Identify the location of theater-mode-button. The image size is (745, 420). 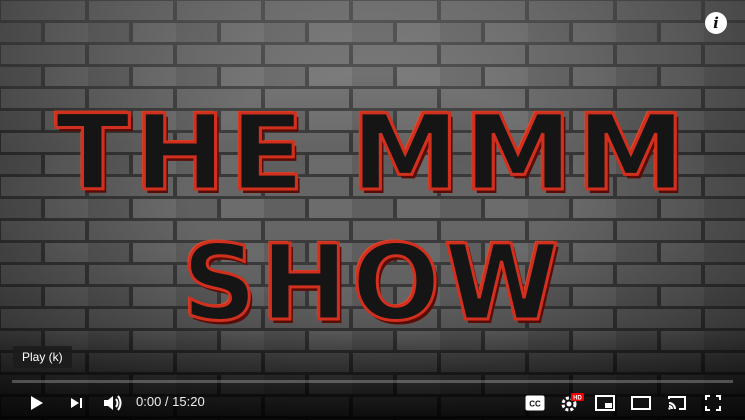
(641, 403).